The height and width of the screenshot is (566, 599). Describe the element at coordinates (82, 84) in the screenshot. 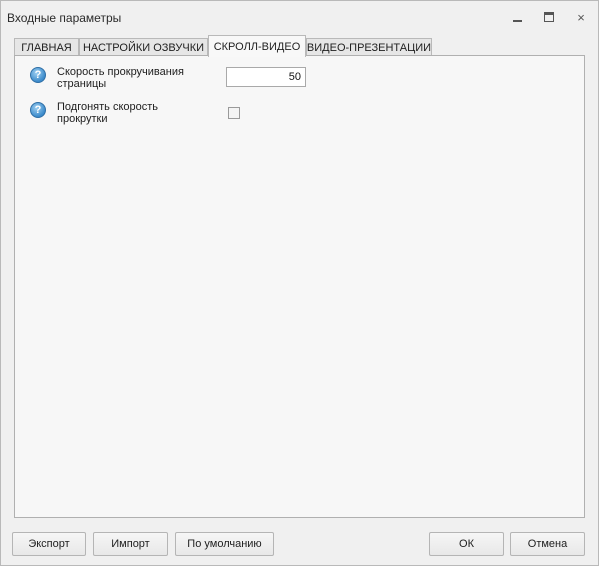

I see `scroll-speed-label-line2: страницы` at that location.